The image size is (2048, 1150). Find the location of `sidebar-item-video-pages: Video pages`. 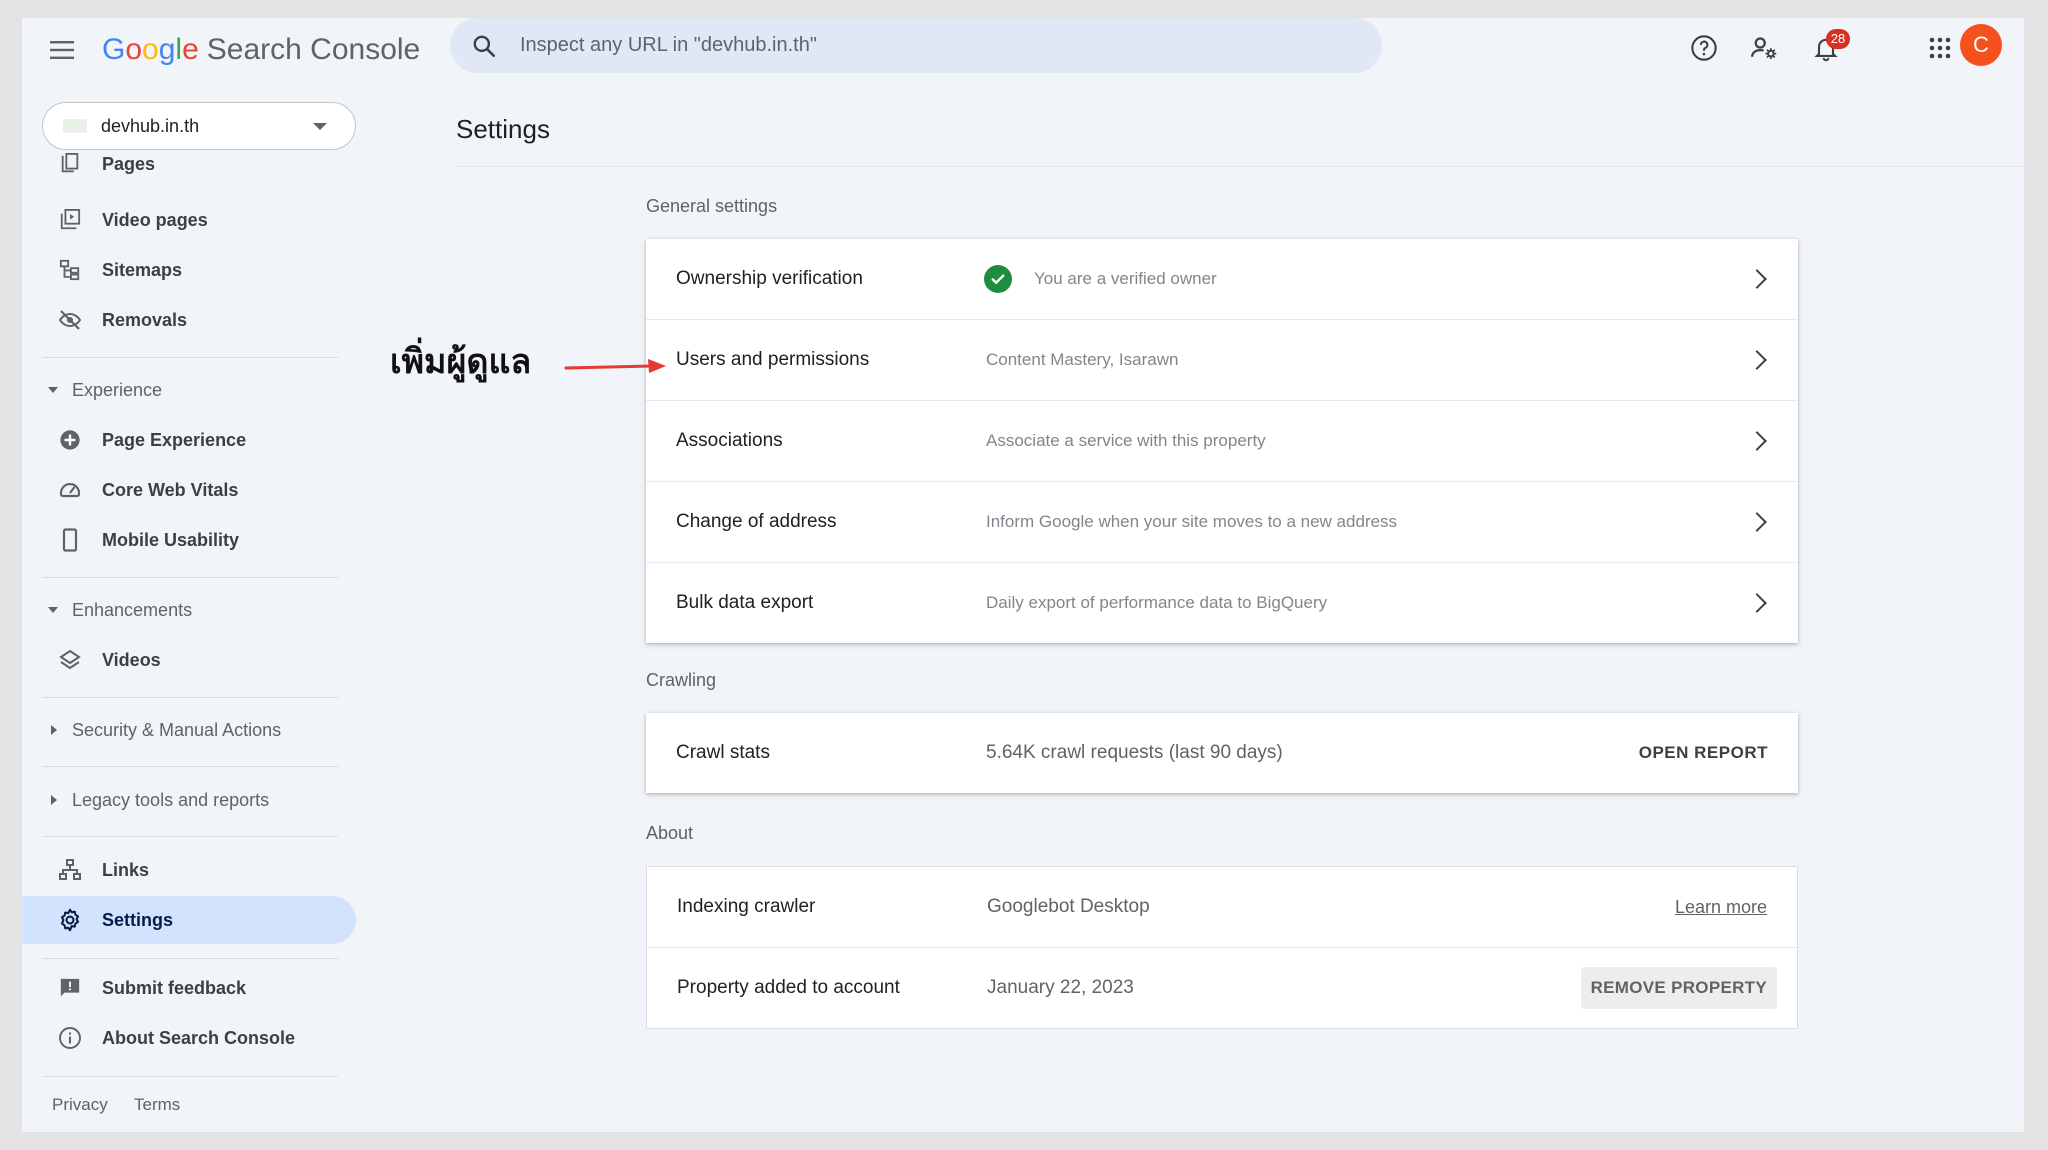

sidebar-item-video-pages: Video pages is located at coordinates (189, 220).